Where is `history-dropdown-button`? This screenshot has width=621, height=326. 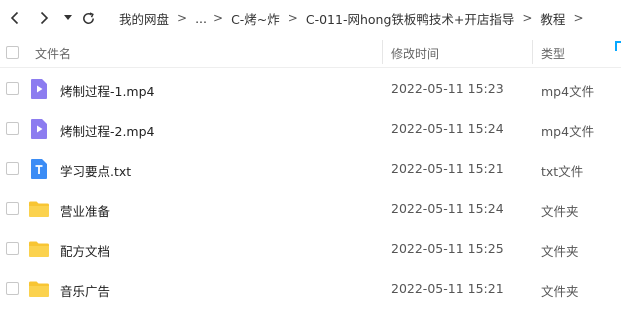
history-dropdown-button is located at coordinates (68, 18).